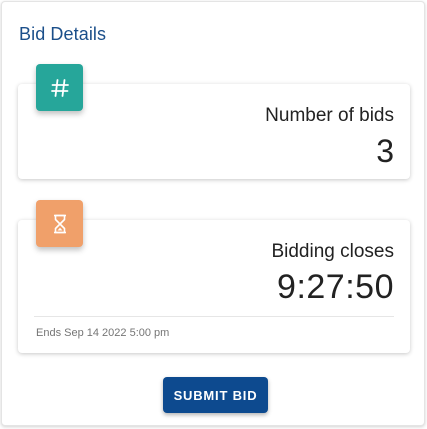  I want to click on bidding-closes-label: Bidding closes, so click(332, 251).